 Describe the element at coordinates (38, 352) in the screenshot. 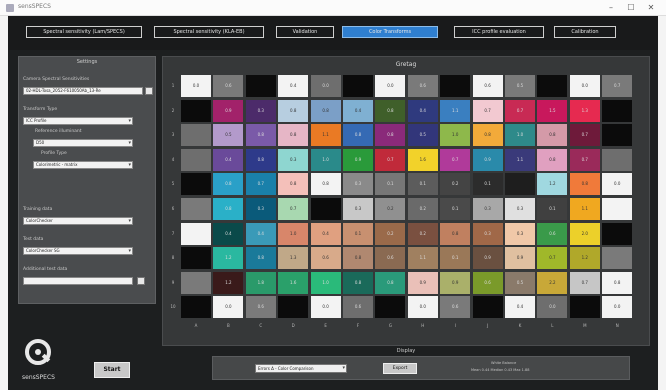

I see `senspecs-logo-icon` at that location.